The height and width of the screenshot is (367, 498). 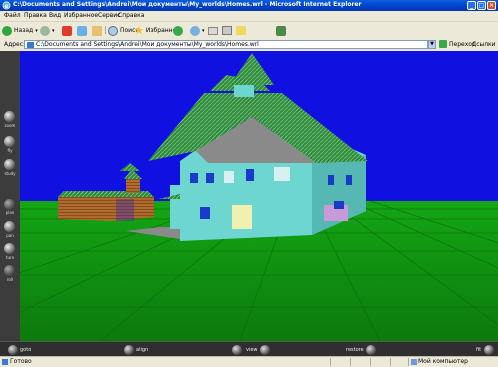 What do you see at coordinates (479, 350) in the screenshot?
I see `fit-label: fit` at bounding box center [479, 350].